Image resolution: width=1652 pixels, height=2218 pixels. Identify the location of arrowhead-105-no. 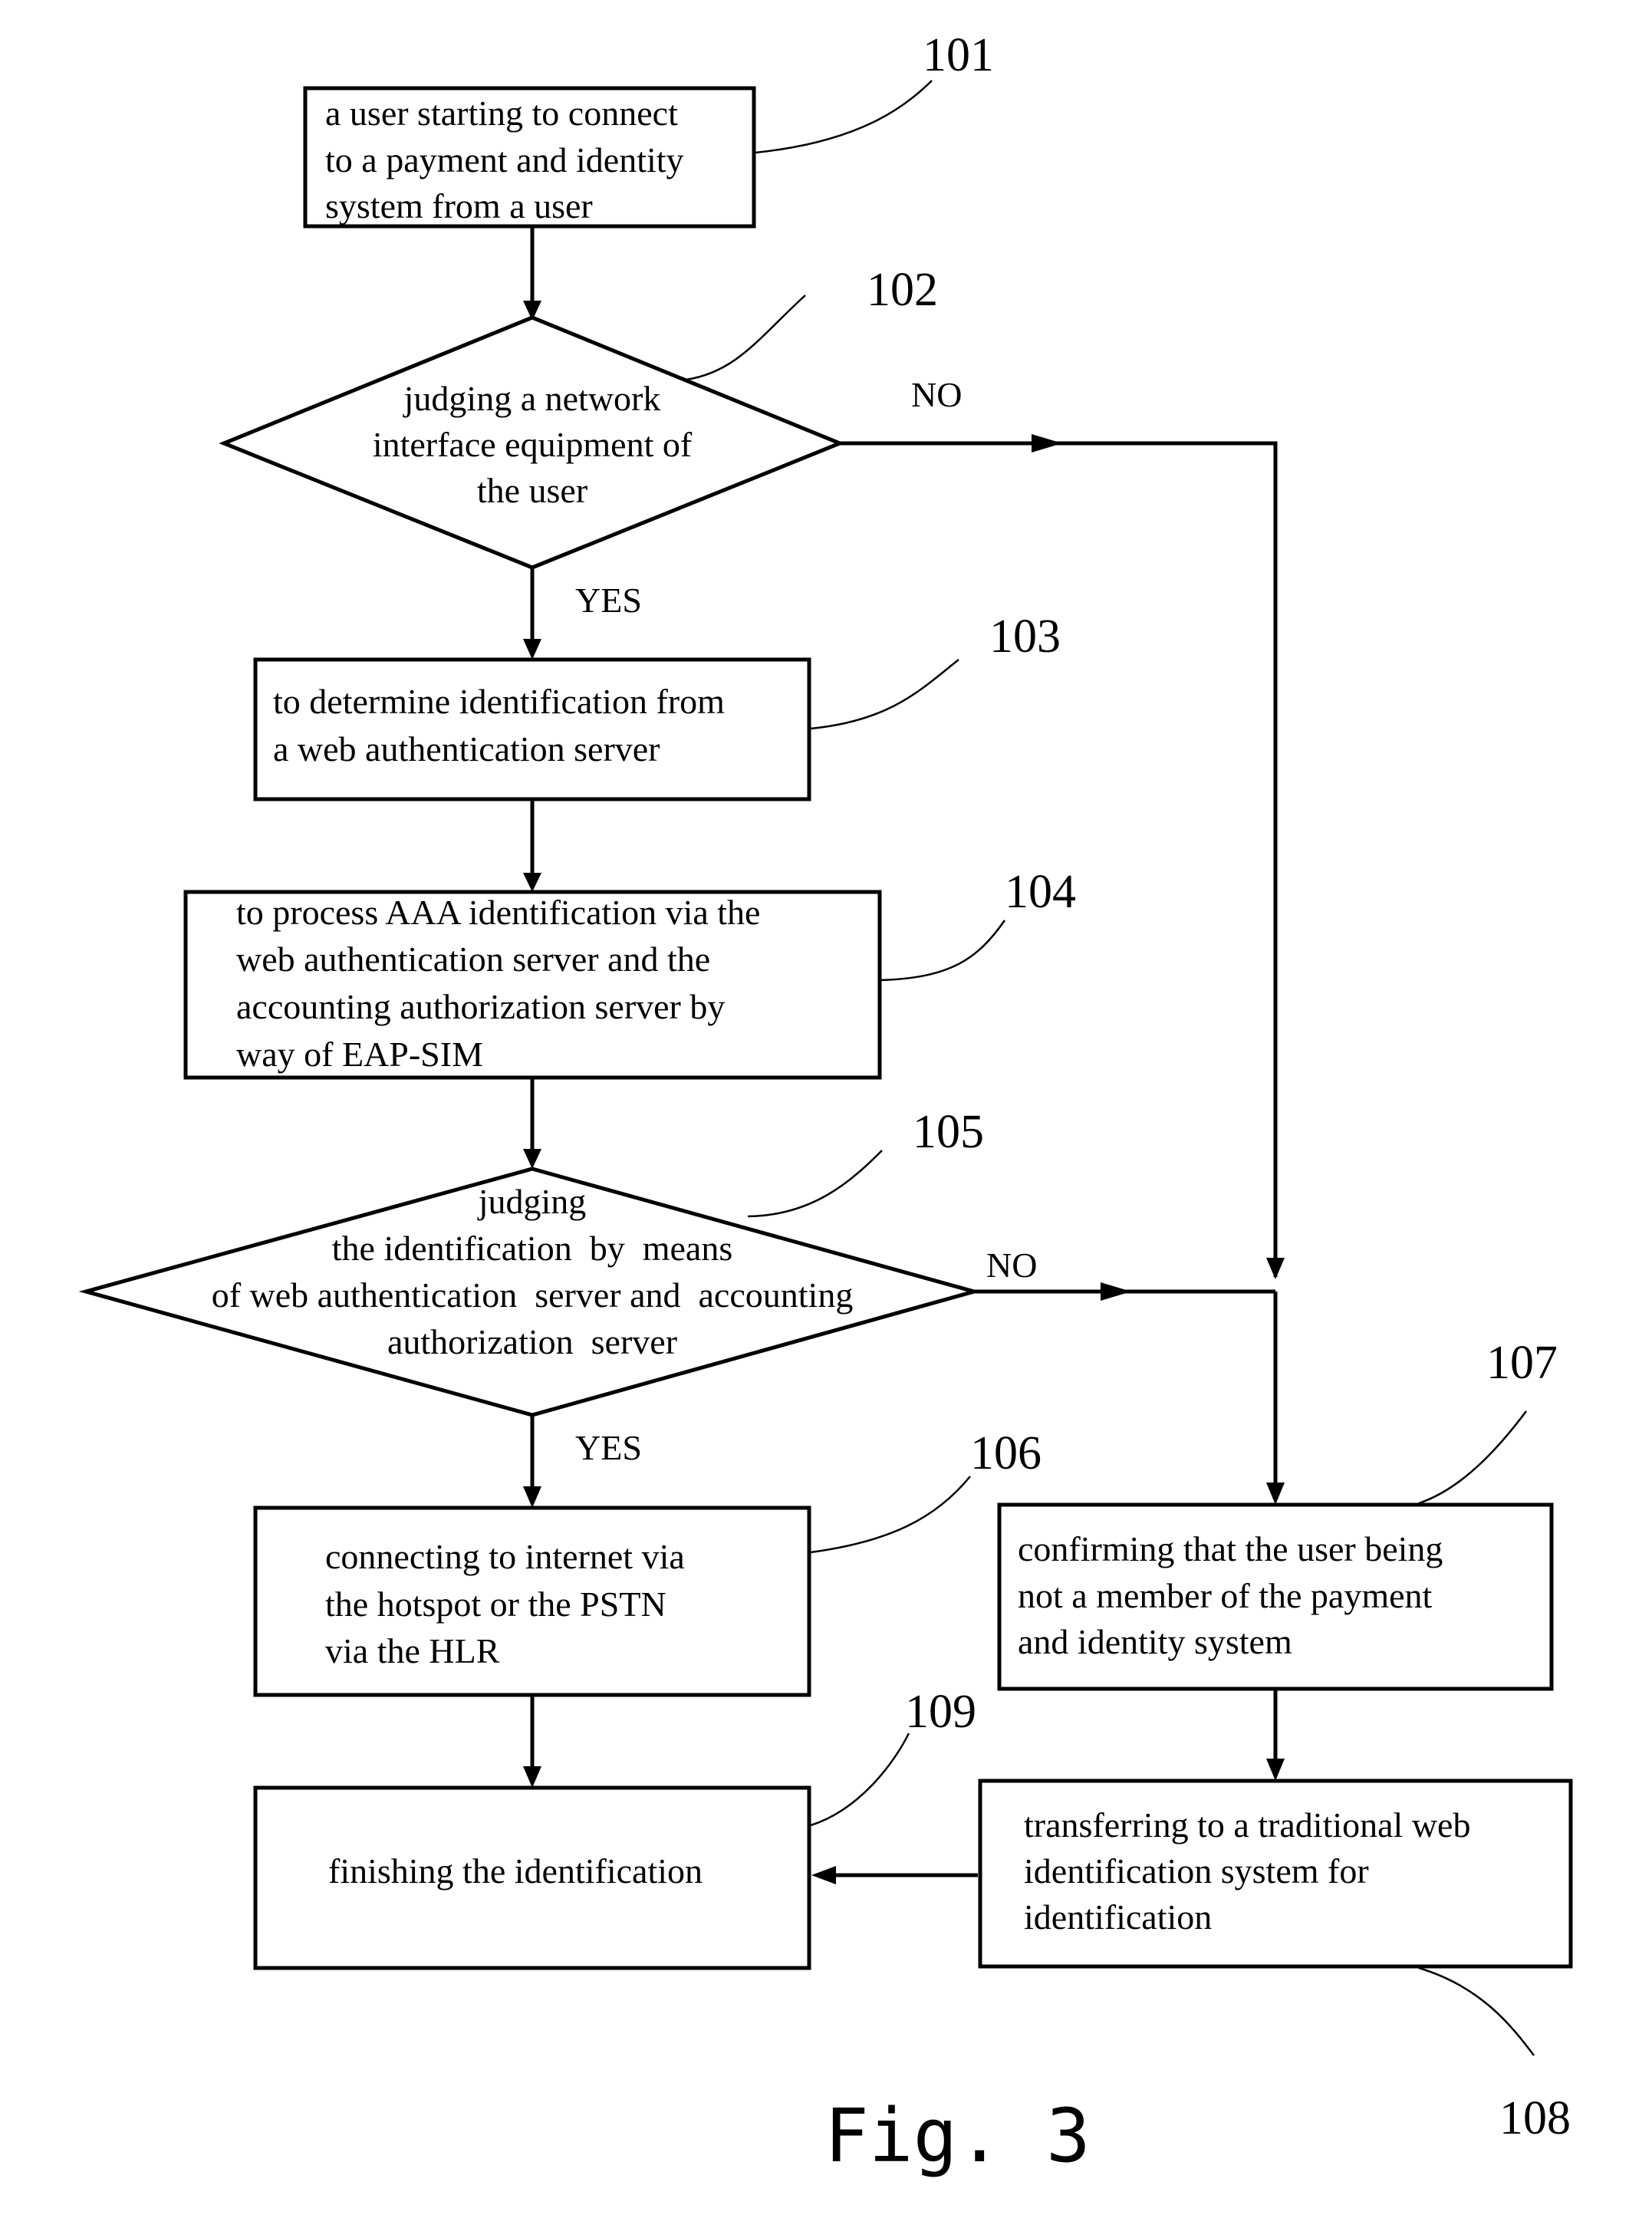
(1116, 1291).